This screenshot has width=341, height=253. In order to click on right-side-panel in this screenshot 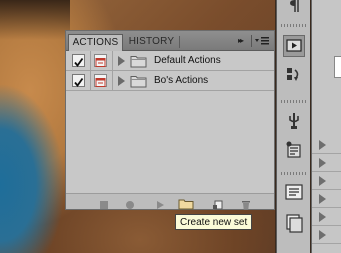, I will do `click(326, 126)`.